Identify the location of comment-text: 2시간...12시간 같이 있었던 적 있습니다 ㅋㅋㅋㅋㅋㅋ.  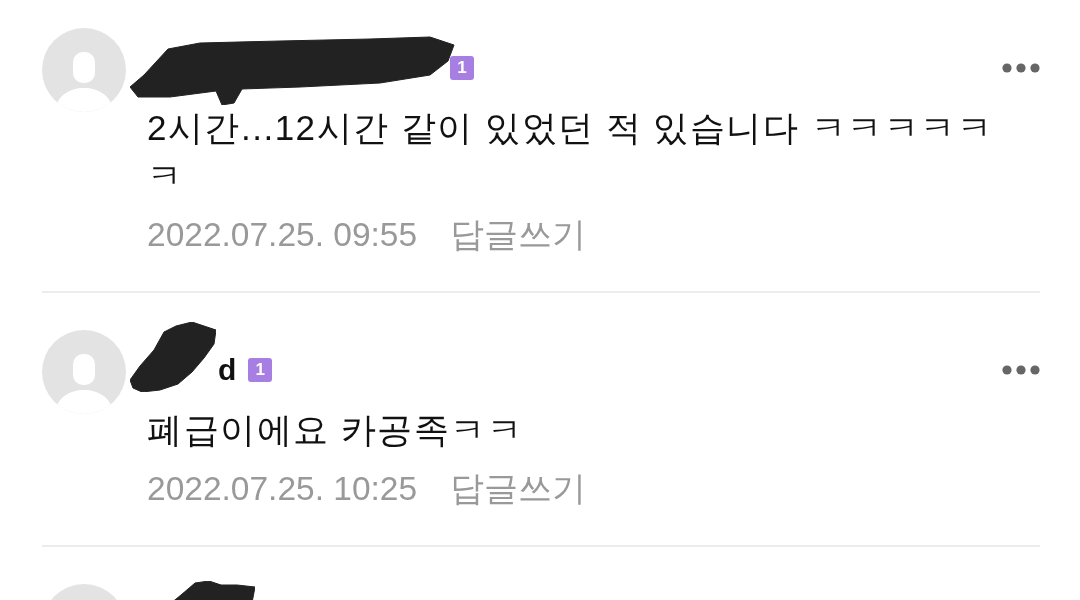
(571, 152).